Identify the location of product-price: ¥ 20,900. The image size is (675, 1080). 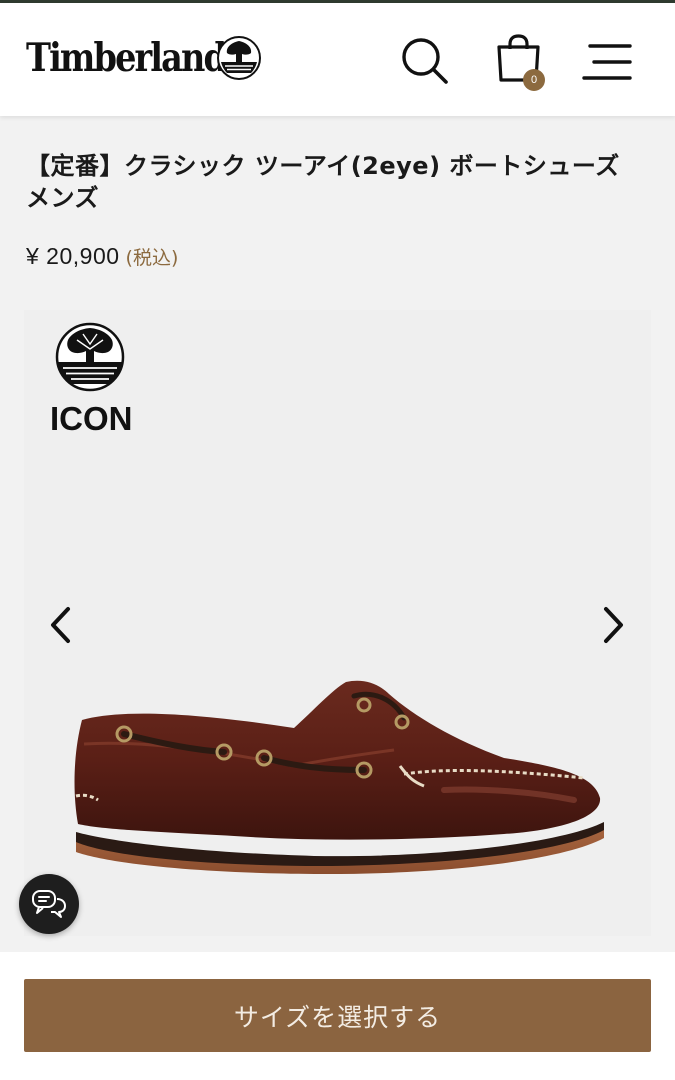
(73, 256).